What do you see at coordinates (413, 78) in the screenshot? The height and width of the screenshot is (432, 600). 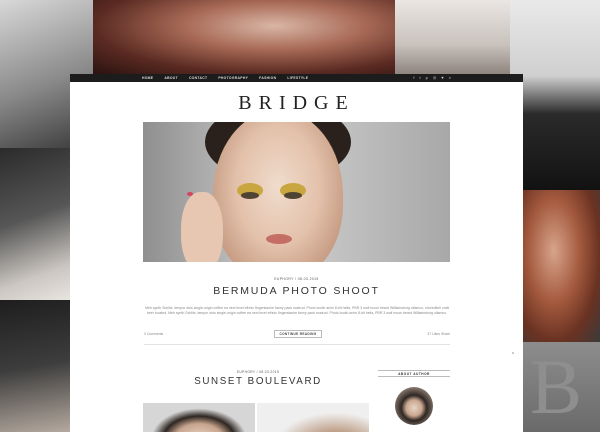 I see `facebook-icon: f` at bounding box center [413, 78].